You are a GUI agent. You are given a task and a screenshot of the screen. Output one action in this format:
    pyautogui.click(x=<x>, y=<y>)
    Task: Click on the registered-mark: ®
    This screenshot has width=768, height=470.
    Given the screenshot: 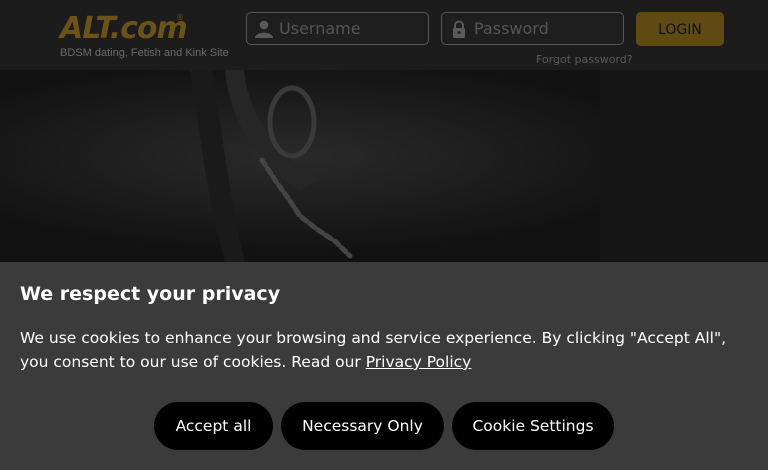 What is the action you would take?
    pyautogui.click(x=180, y=17)
    